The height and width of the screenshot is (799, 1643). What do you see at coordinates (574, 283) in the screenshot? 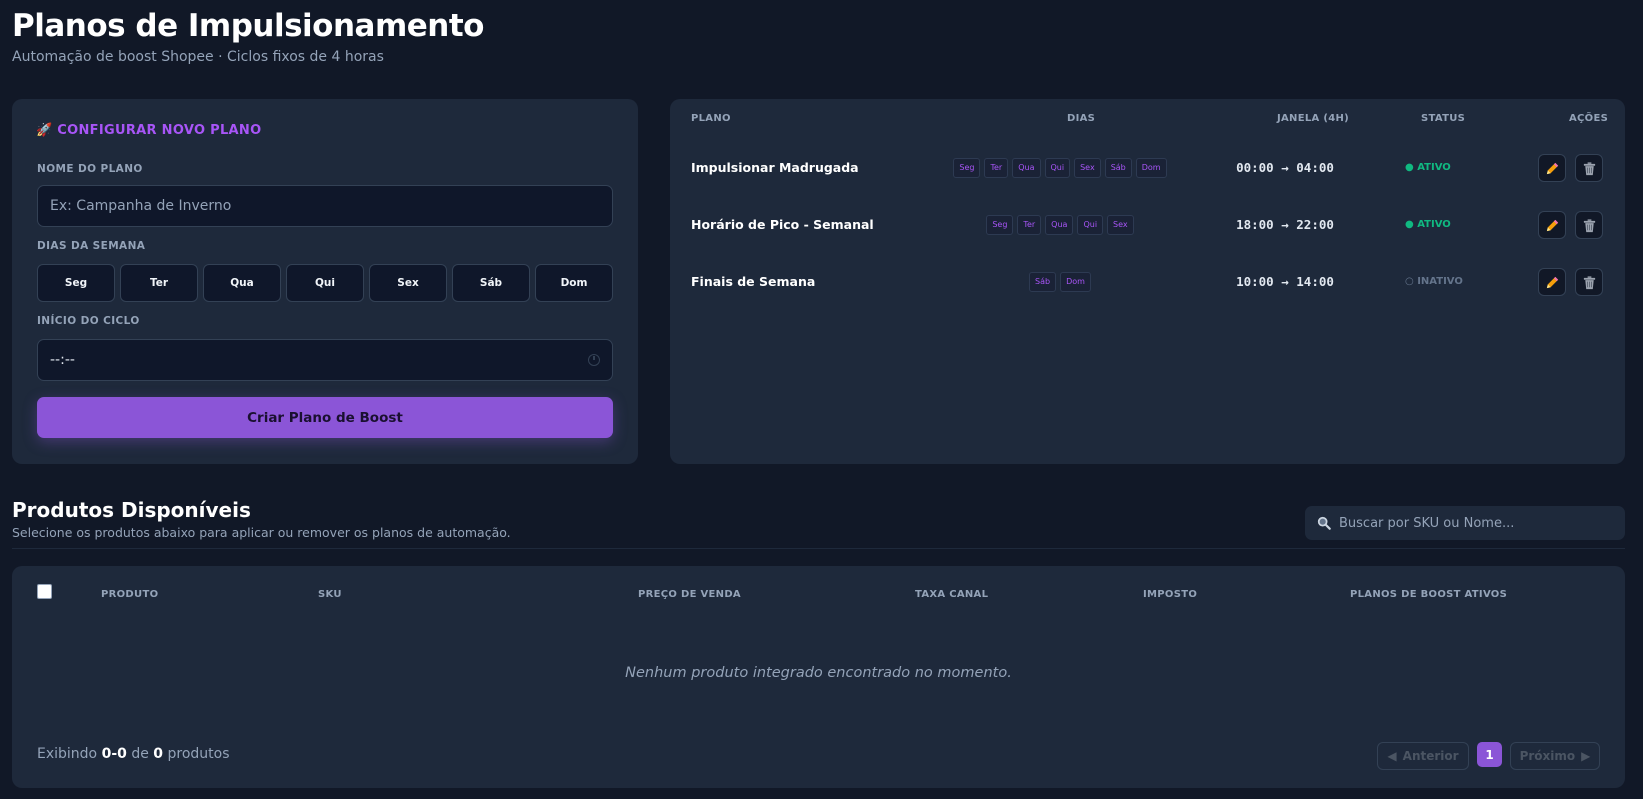
I see `day-toggle-dom: Dom` at bounding box center [574, 283].